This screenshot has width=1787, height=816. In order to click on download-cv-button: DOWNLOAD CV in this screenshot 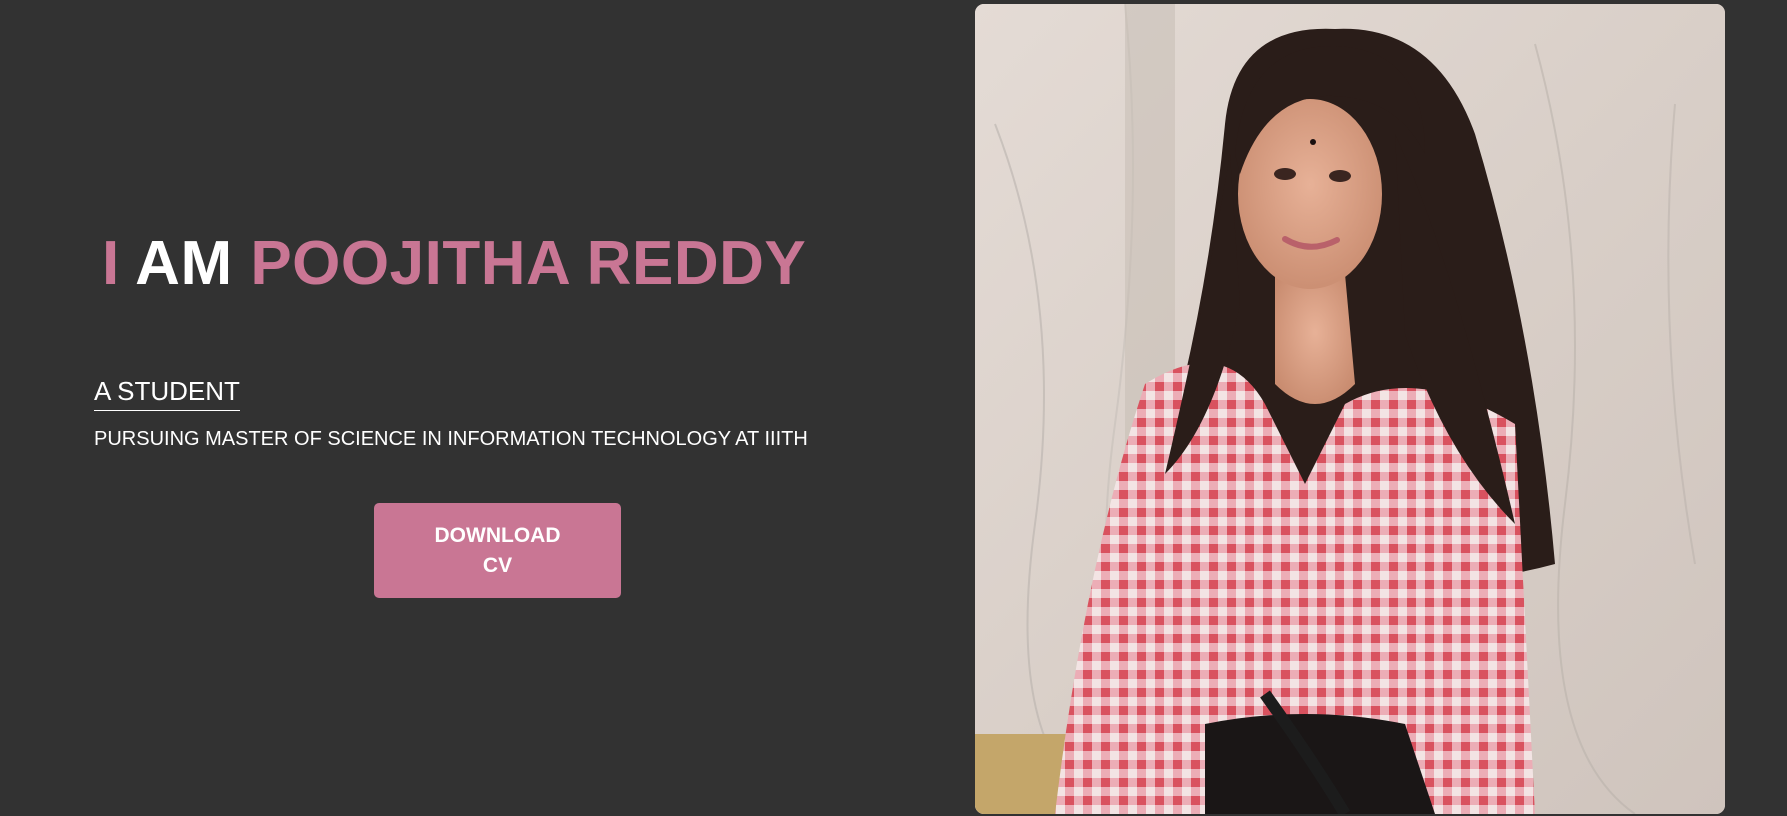, I will do `click(497, 550)`.